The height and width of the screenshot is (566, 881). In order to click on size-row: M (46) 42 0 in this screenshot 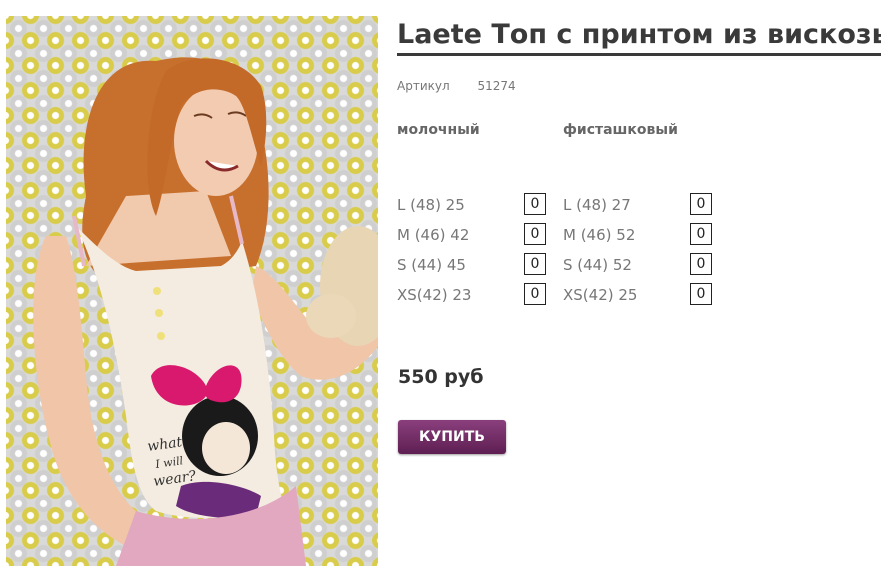, I will do `click(477, 237)`.